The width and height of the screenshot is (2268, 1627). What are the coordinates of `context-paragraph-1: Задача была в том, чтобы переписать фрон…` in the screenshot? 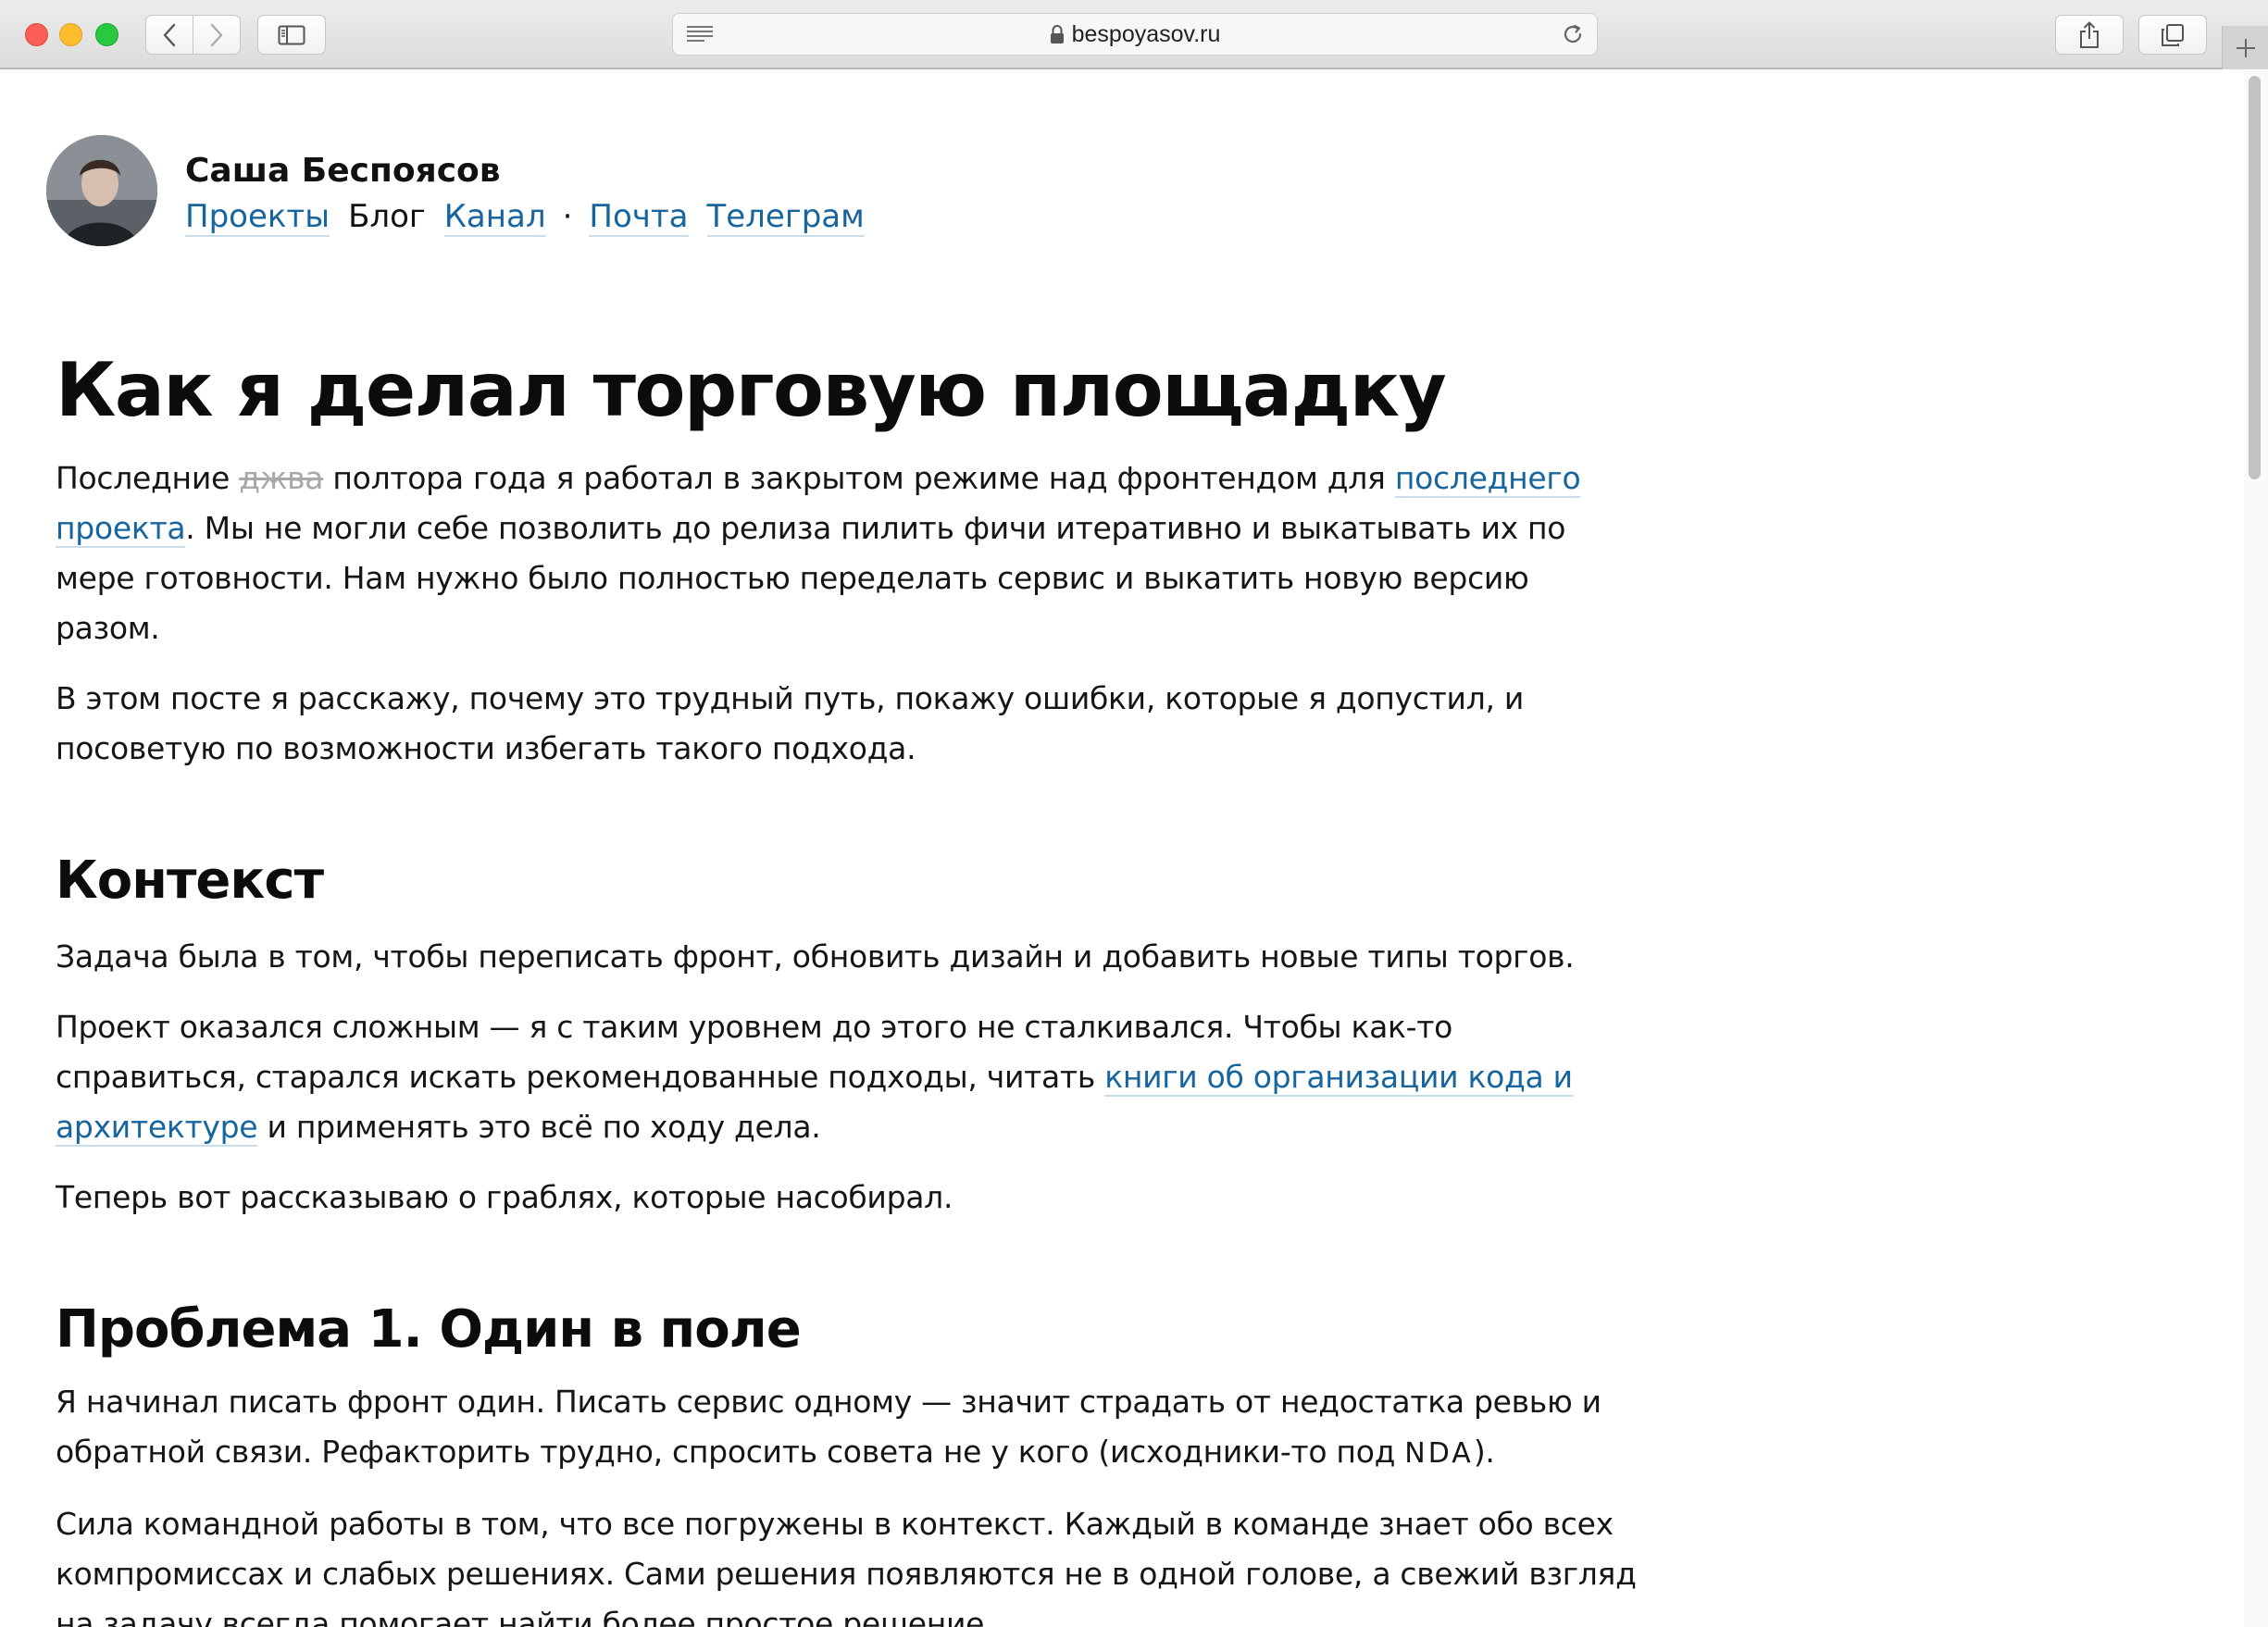 It's located at (815, 956).